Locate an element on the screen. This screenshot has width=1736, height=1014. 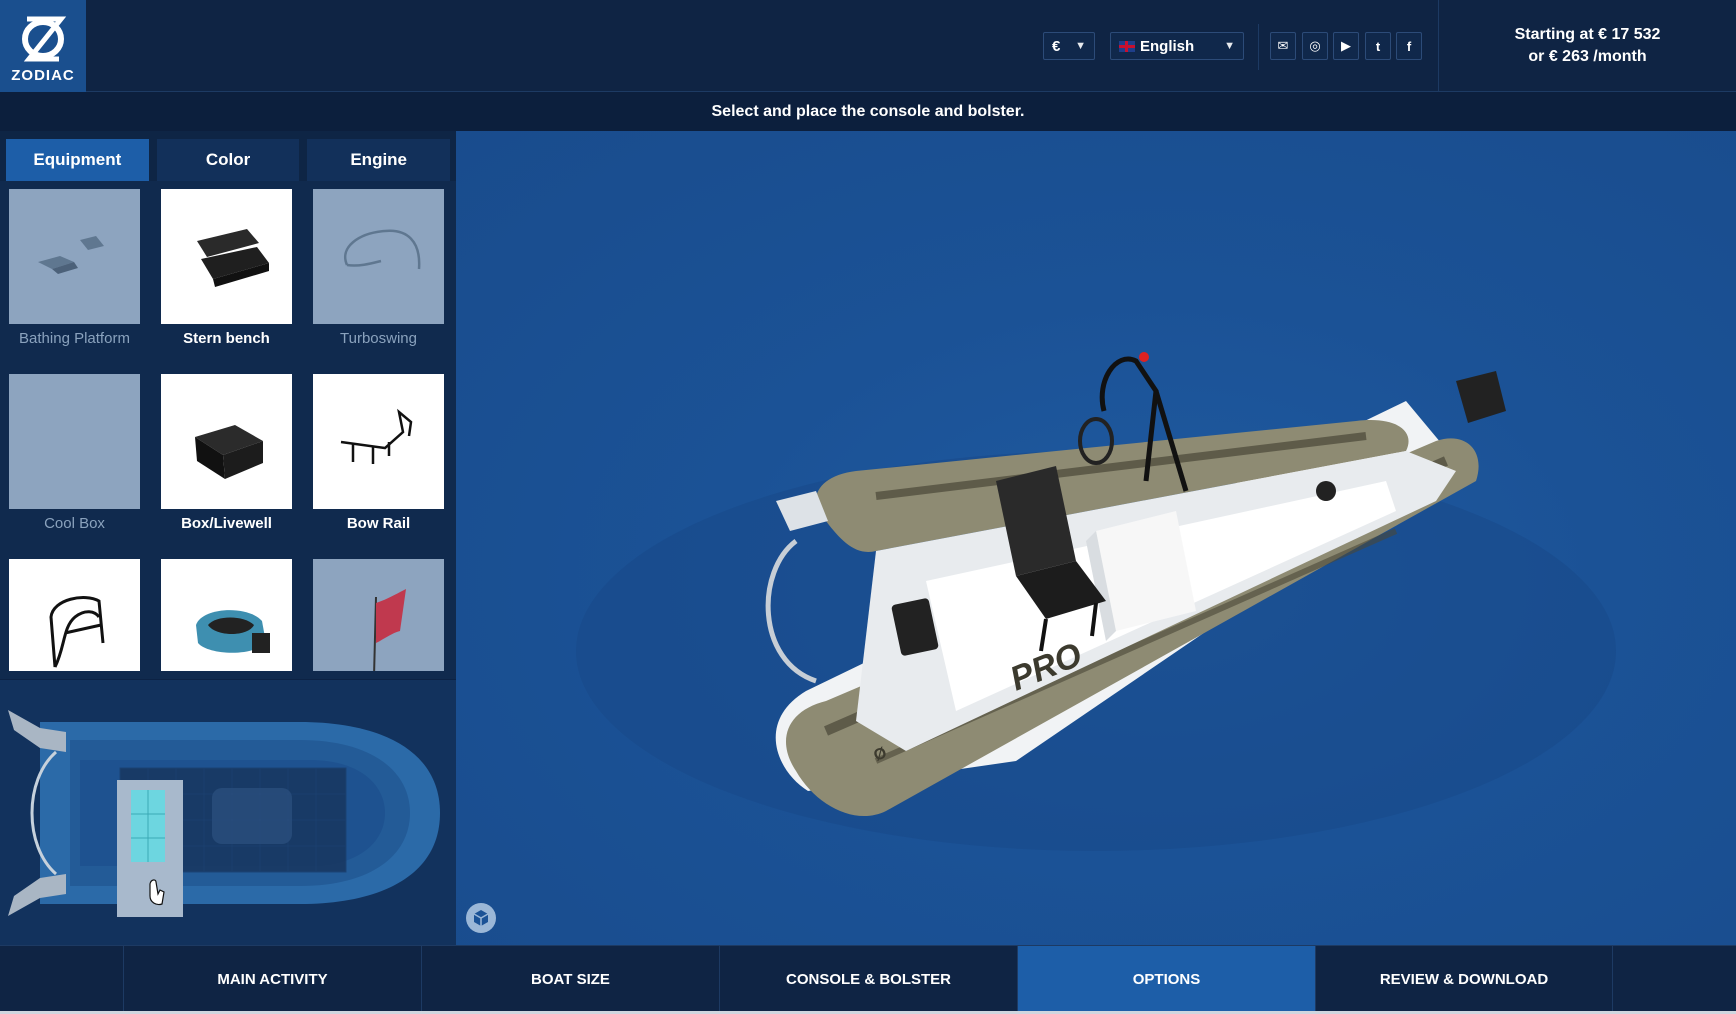
step-main-activity: MAIN ACTIVITY is located at coordinates (272, 979).